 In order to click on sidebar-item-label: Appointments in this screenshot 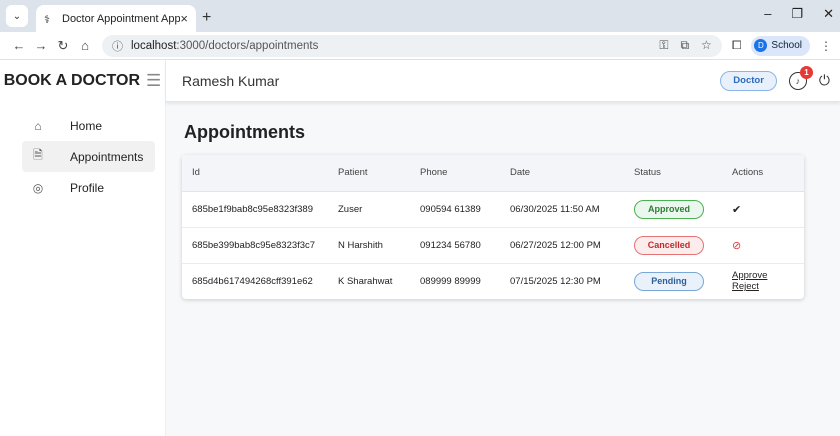, I will do `click(107, 156)`.